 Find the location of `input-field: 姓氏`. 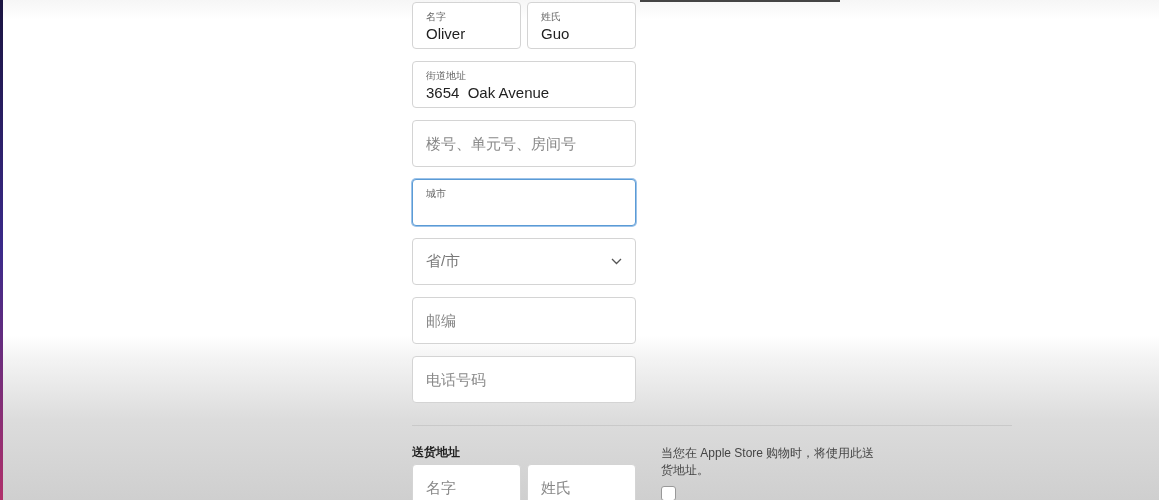

input-field: 姓氏 is located at coordinates (581, 482).